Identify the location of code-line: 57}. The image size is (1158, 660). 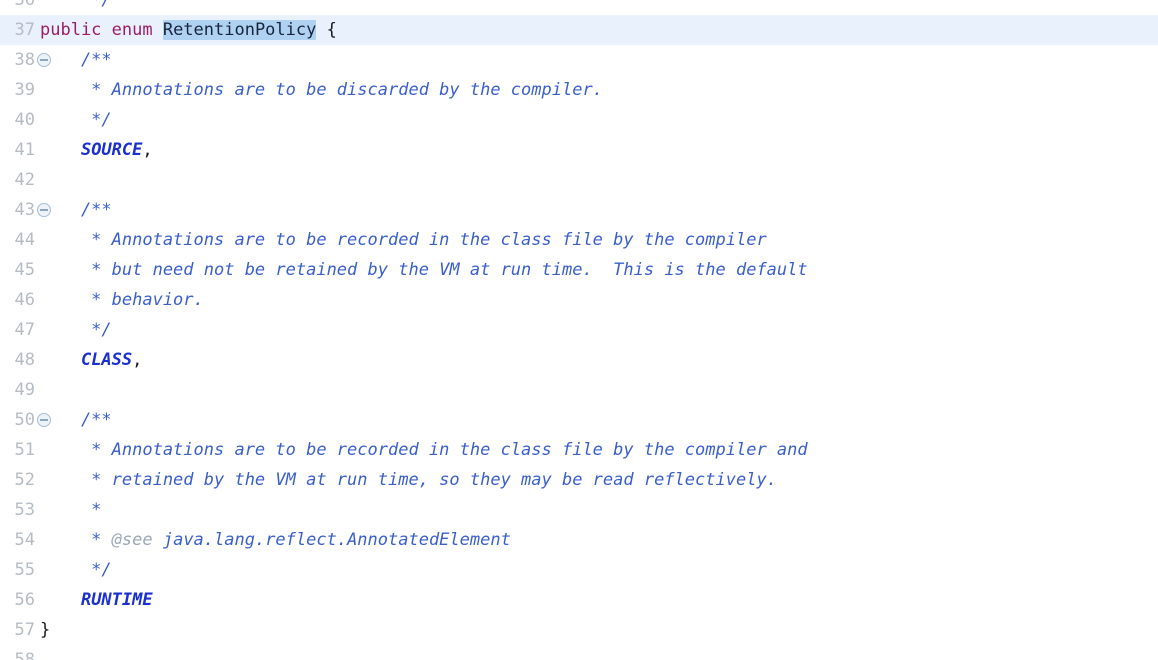
(579, 630).